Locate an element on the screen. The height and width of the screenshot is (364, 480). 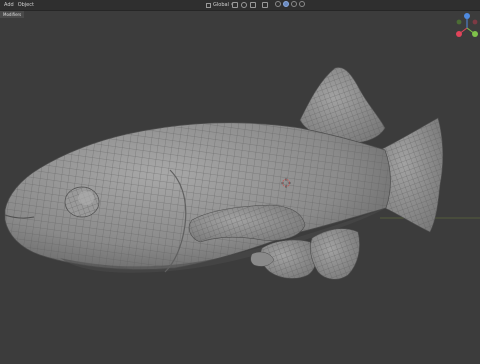
gizmo-x-icon is located at coordinates (459, 34).